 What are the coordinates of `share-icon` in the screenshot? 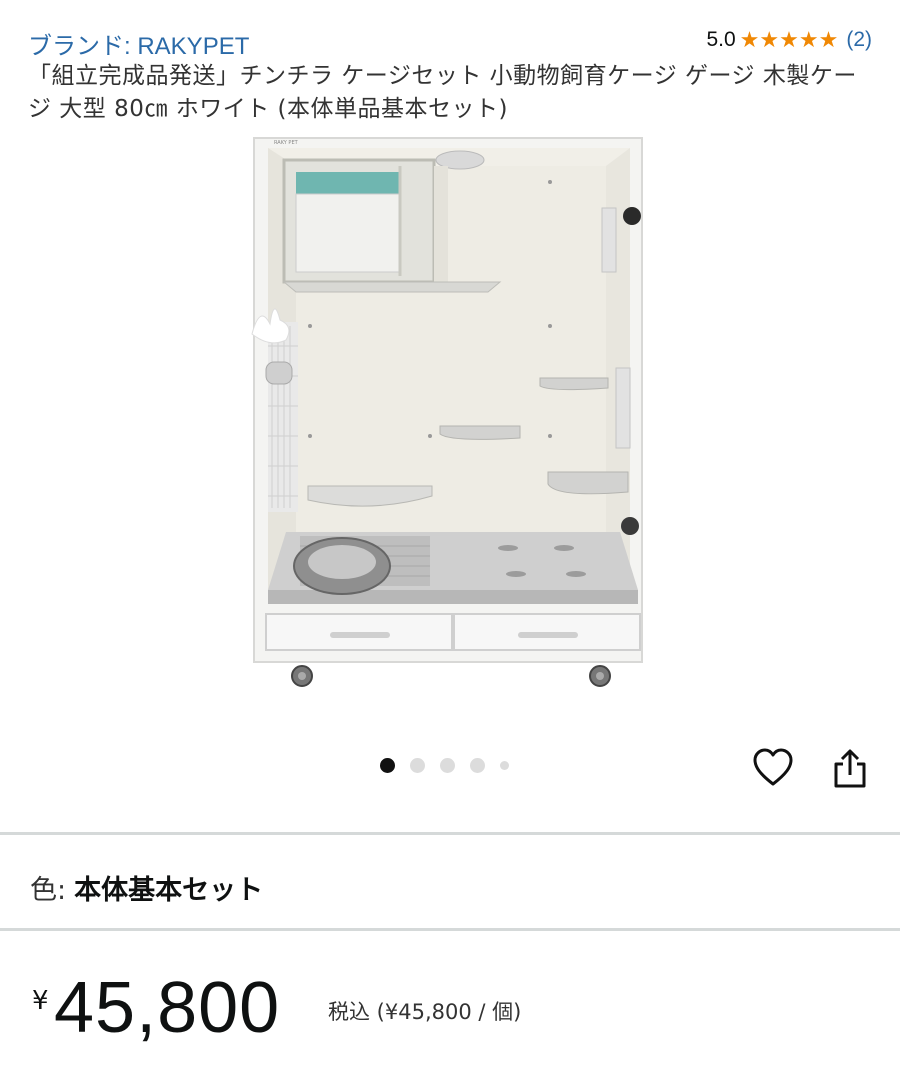 It's located at (850, 768).